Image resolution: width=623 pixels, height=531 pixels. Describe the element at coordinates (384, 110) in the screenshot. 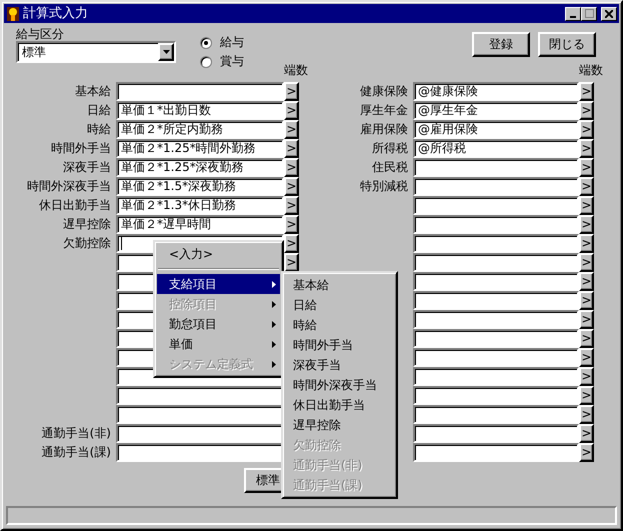

I see `field-label: 厚生年金` at that location.